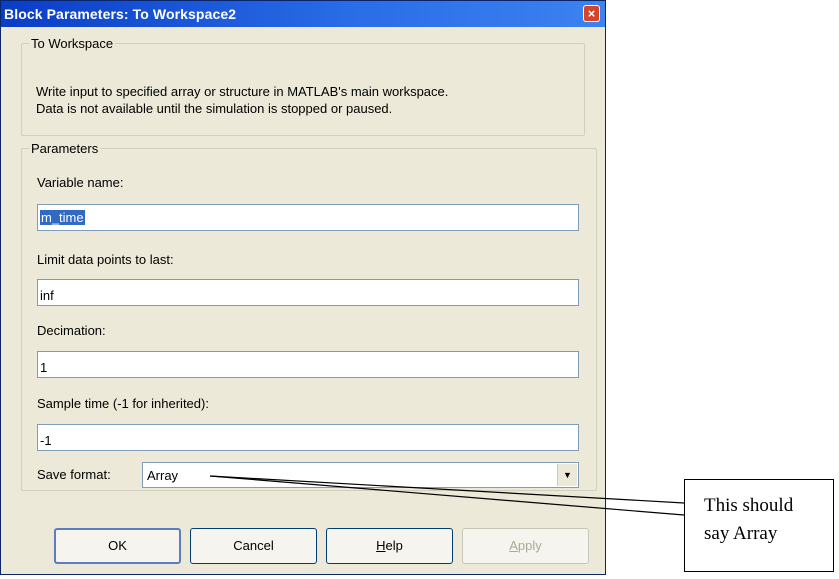 Image resolution: width=839 pixels, height=579 pixels. What do you see at coordinates (749, 505) in the screenshot?
I see `annotation-line-1: This should` at bounding box center [749, 505].